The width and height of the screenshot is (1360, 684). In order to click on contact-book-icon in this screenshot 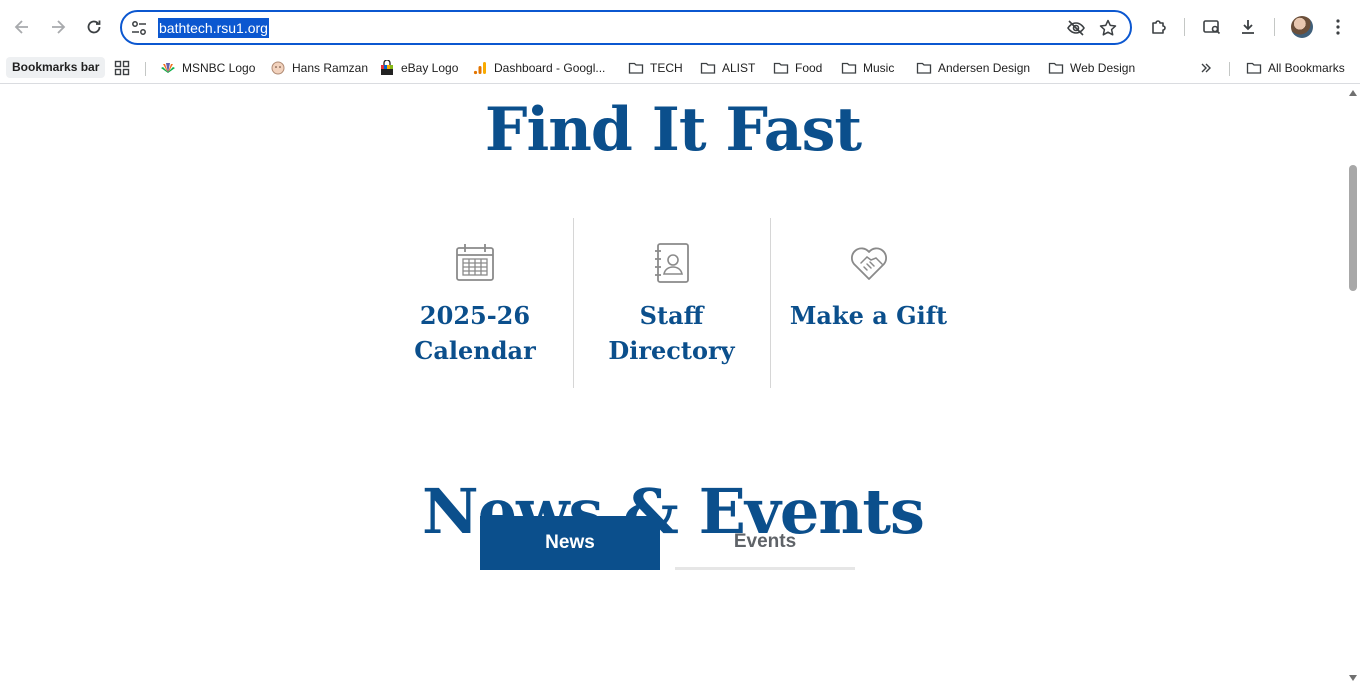, I will do `click(671, 263)`.